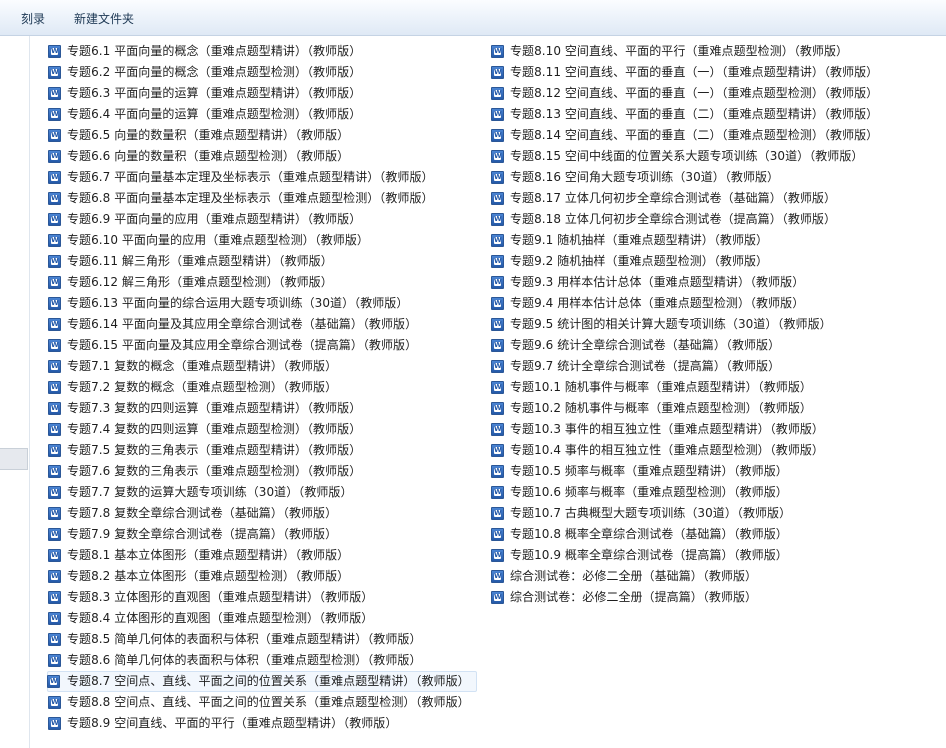  Describe the element at coordinates (687, 429) in the screenshot. I see `file-item: 专题10.3 事件的相互独立性（重难点题型精讲）（教师版）` at that location.